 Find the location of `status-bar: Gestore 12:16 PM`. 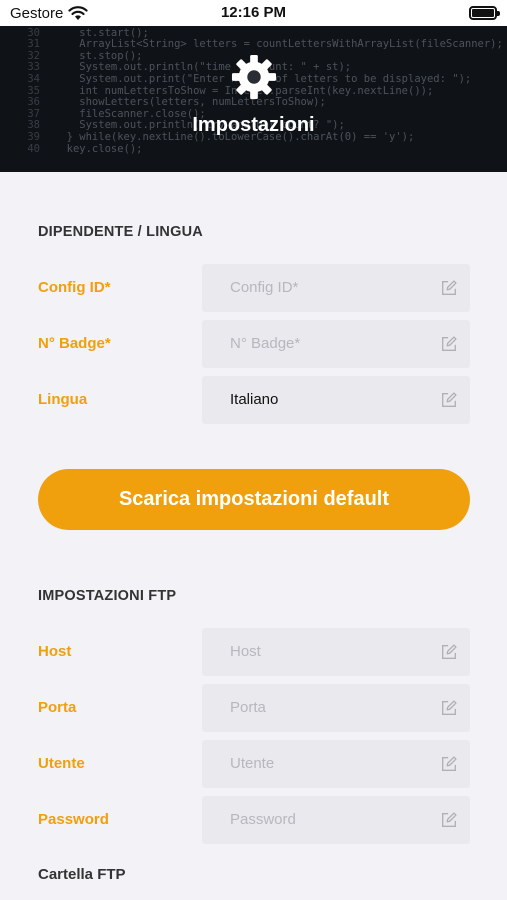

status-bar: Gestore 12:16 PM is located at coordinates (253, 13).